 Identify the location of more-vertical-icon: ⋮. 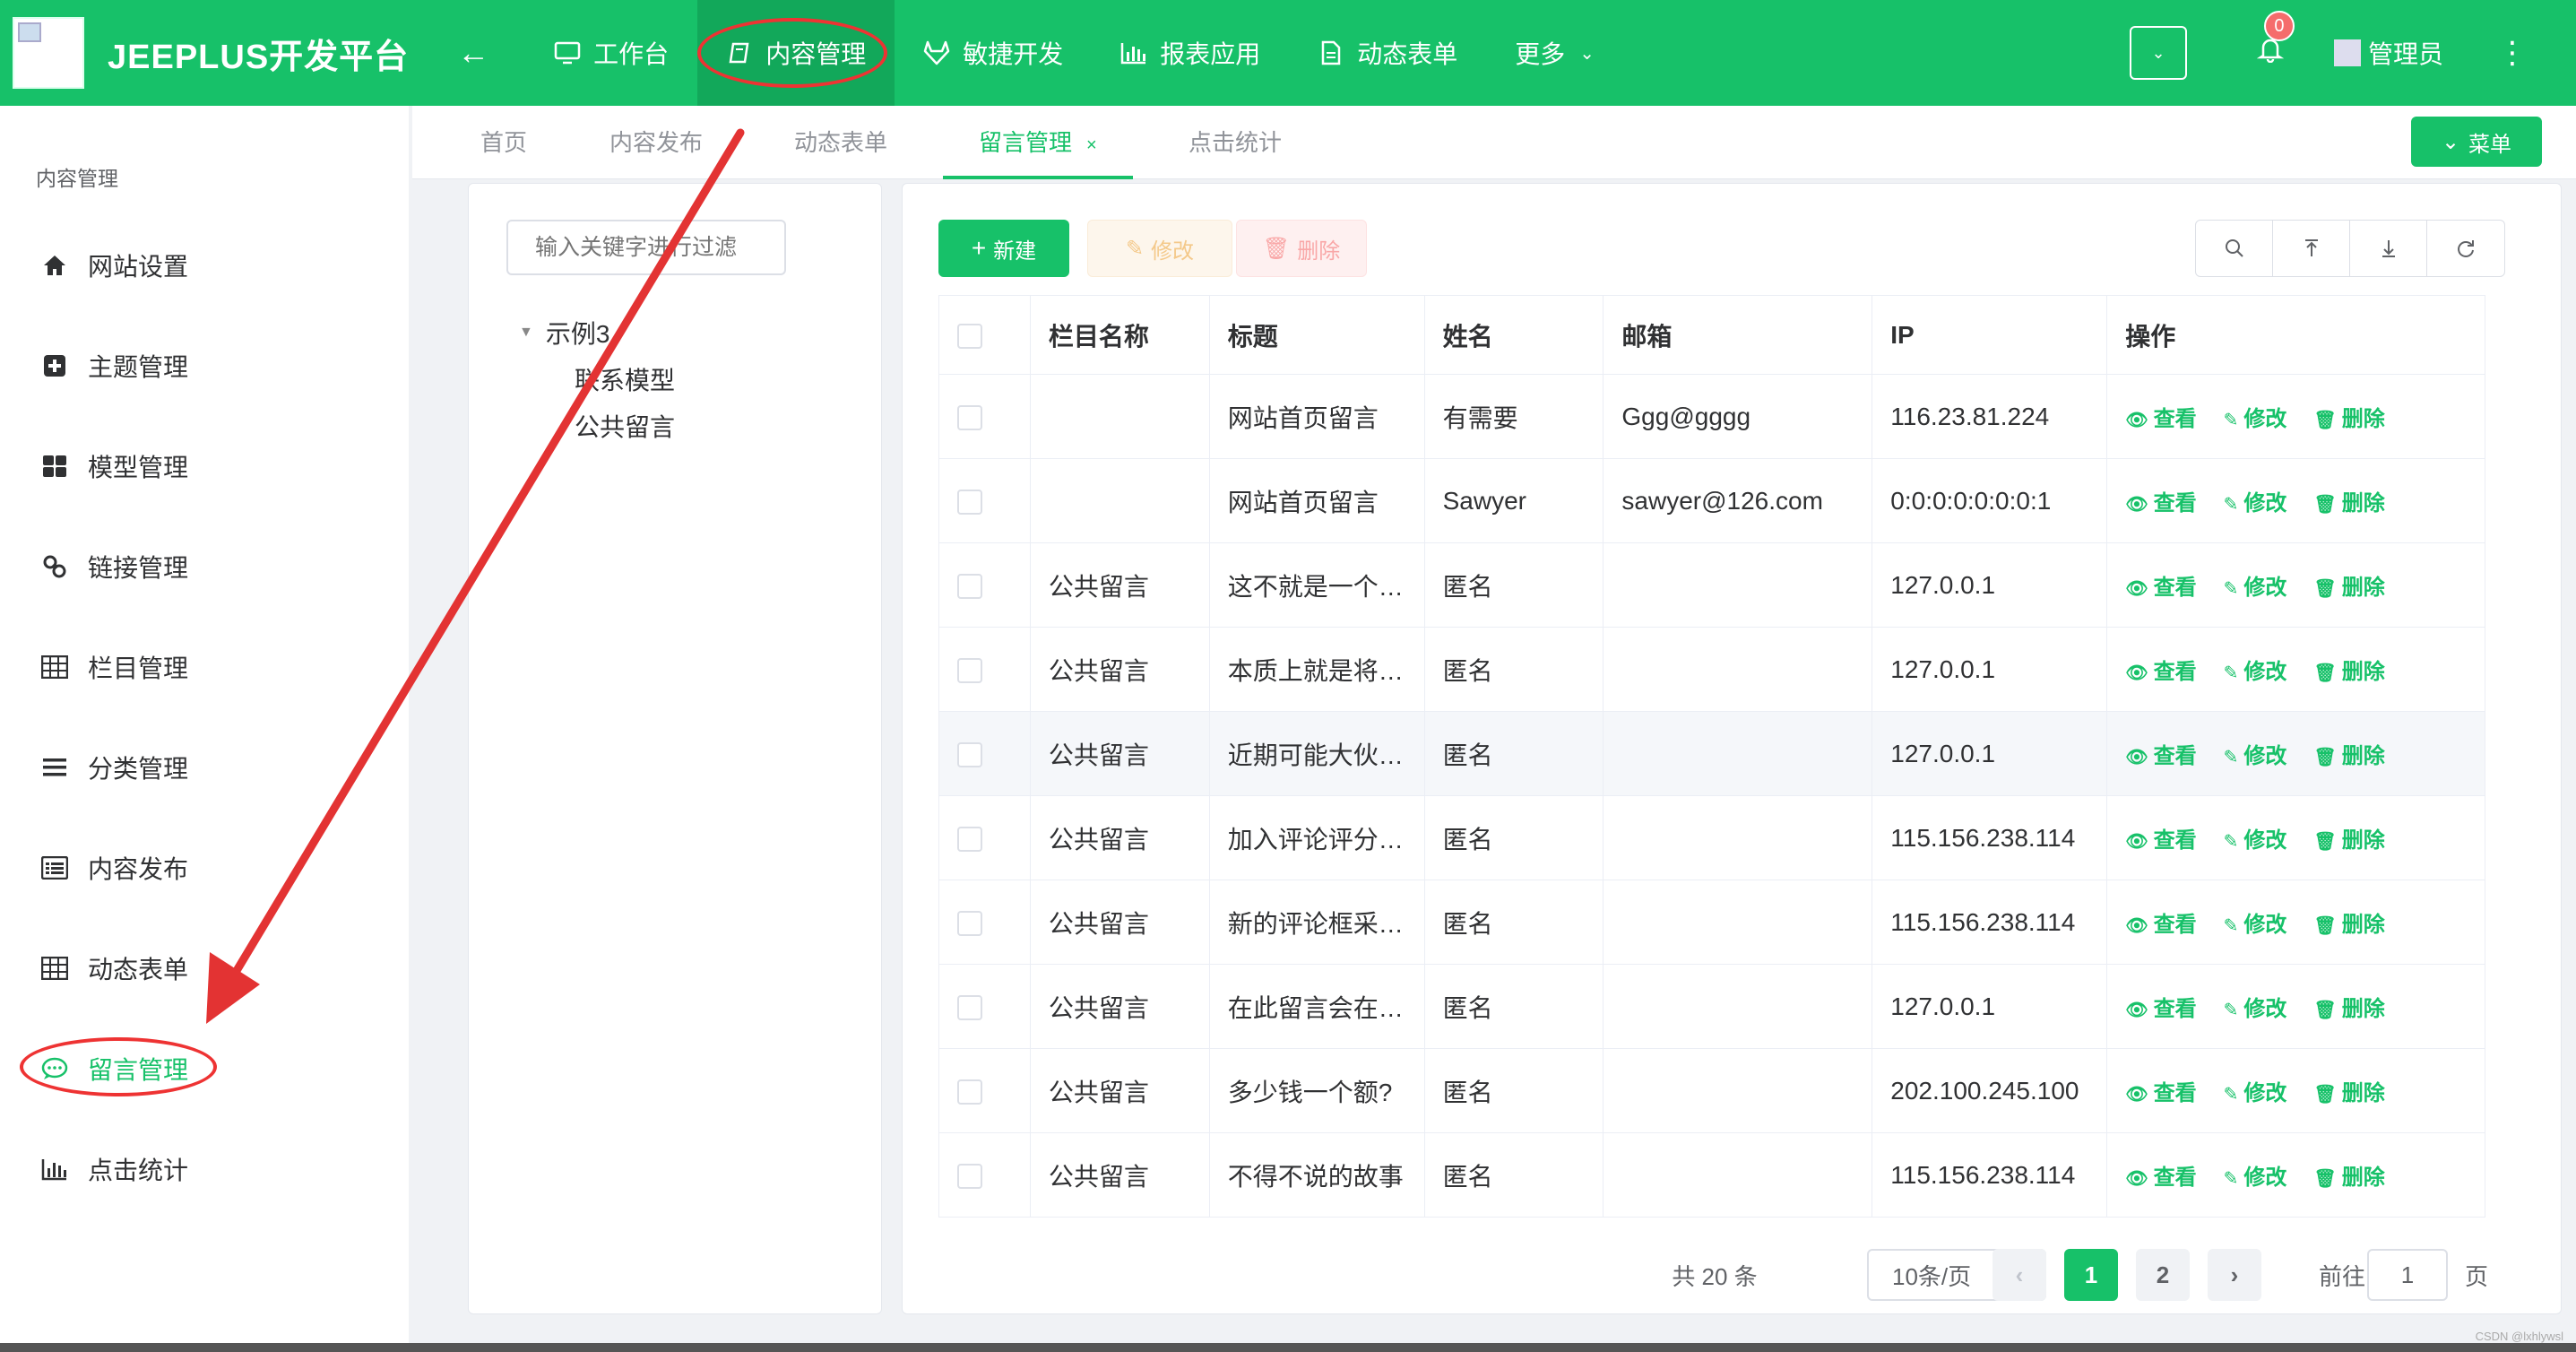
(2512, 53).